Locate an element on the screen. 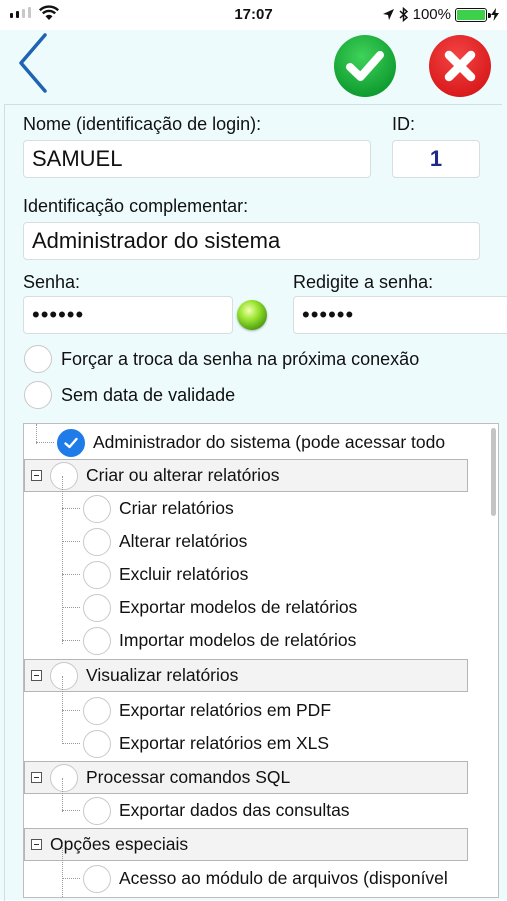 The image size is (507, 901). toolbar is located at coordinates (253, 66).